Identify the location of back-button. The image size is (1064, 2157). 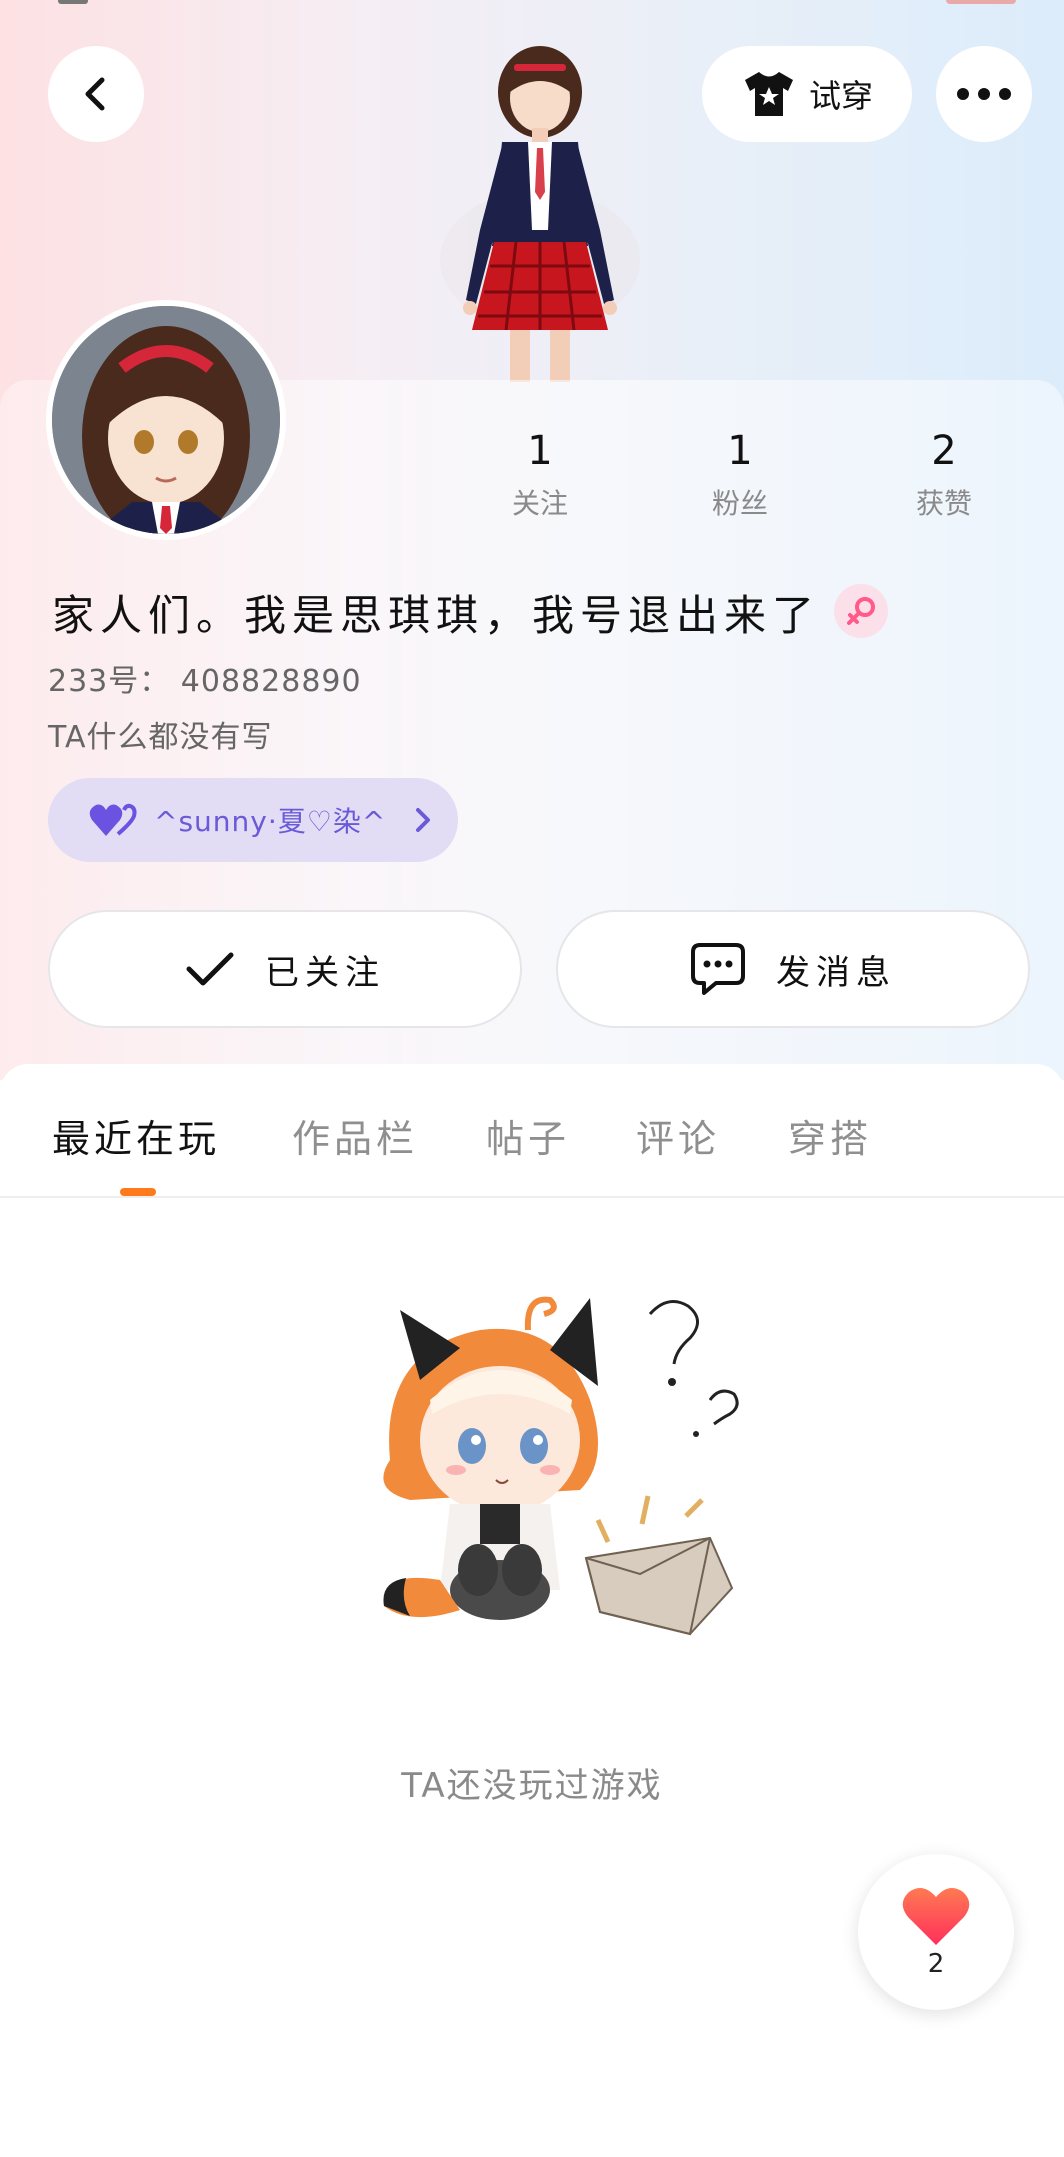
(96, 94).